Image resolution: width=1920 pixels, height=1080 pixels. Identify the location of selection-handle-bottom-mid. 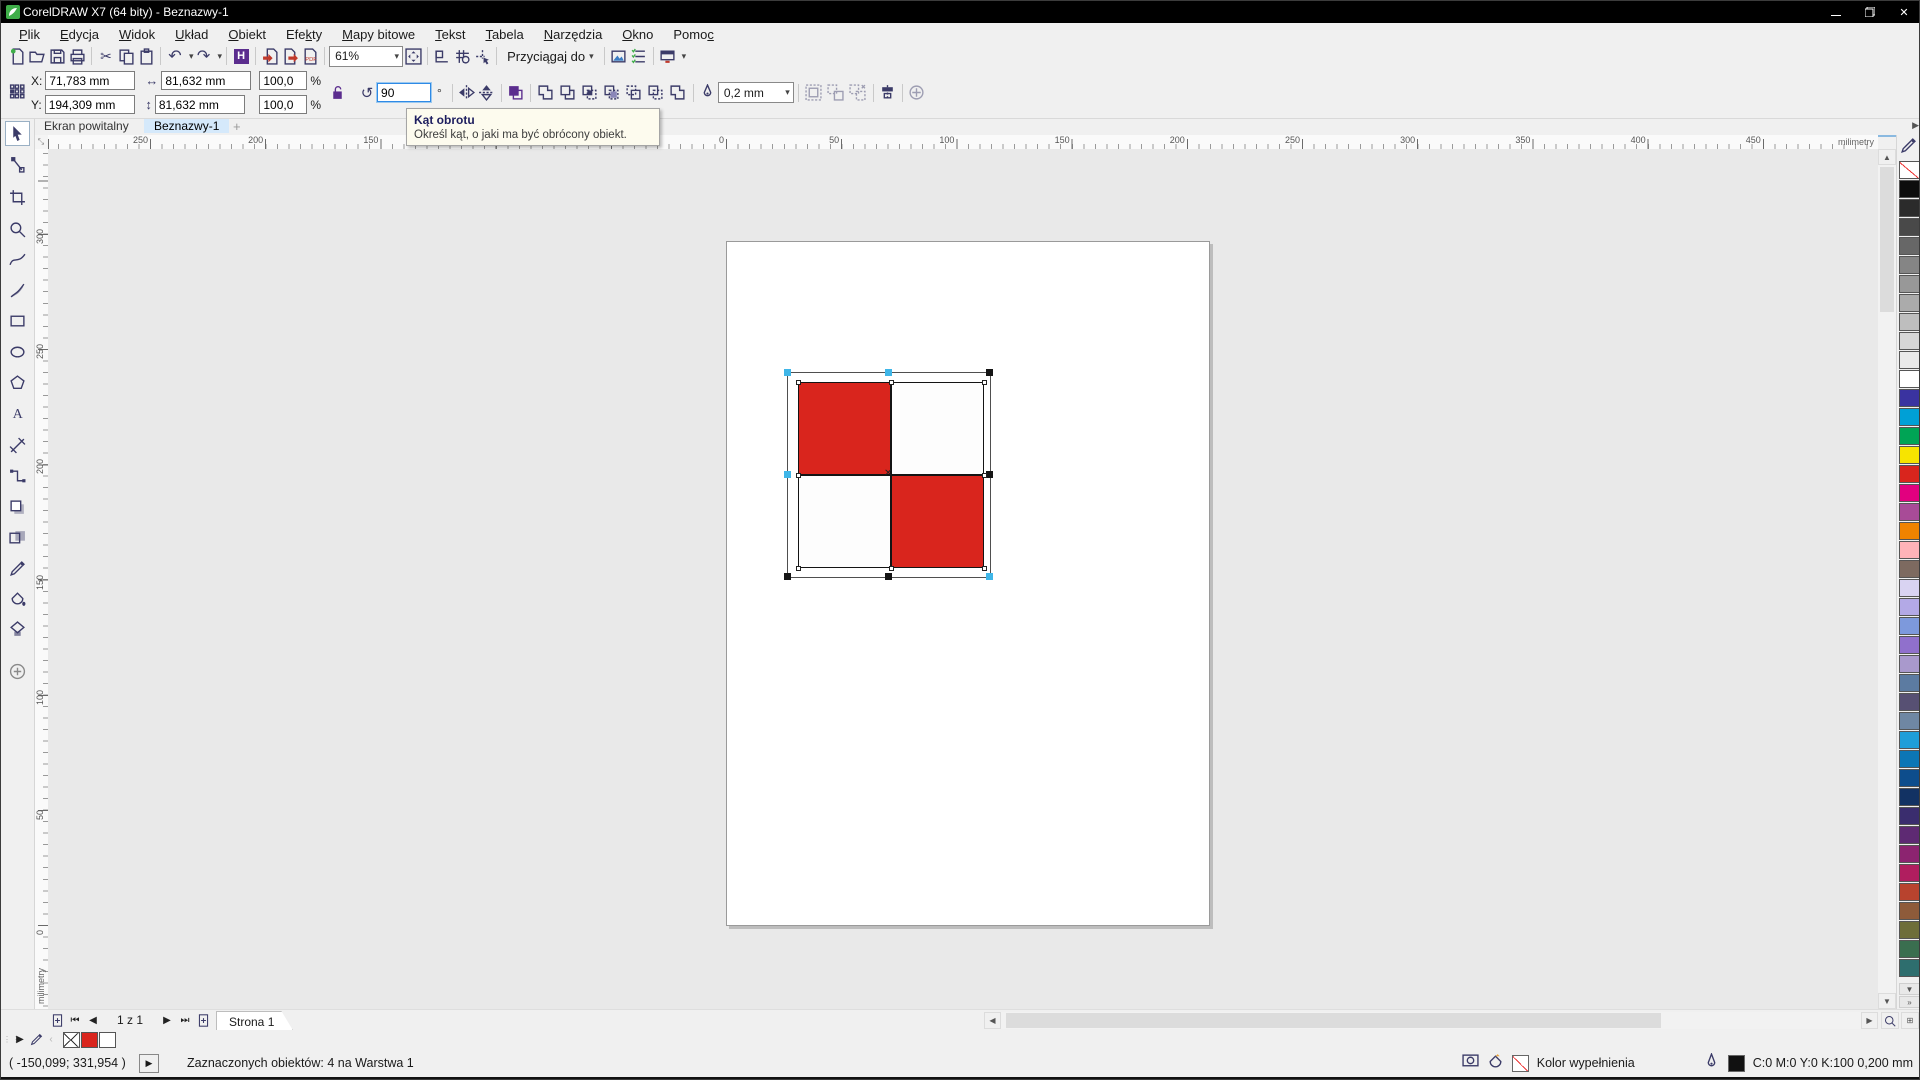
(888, 576).